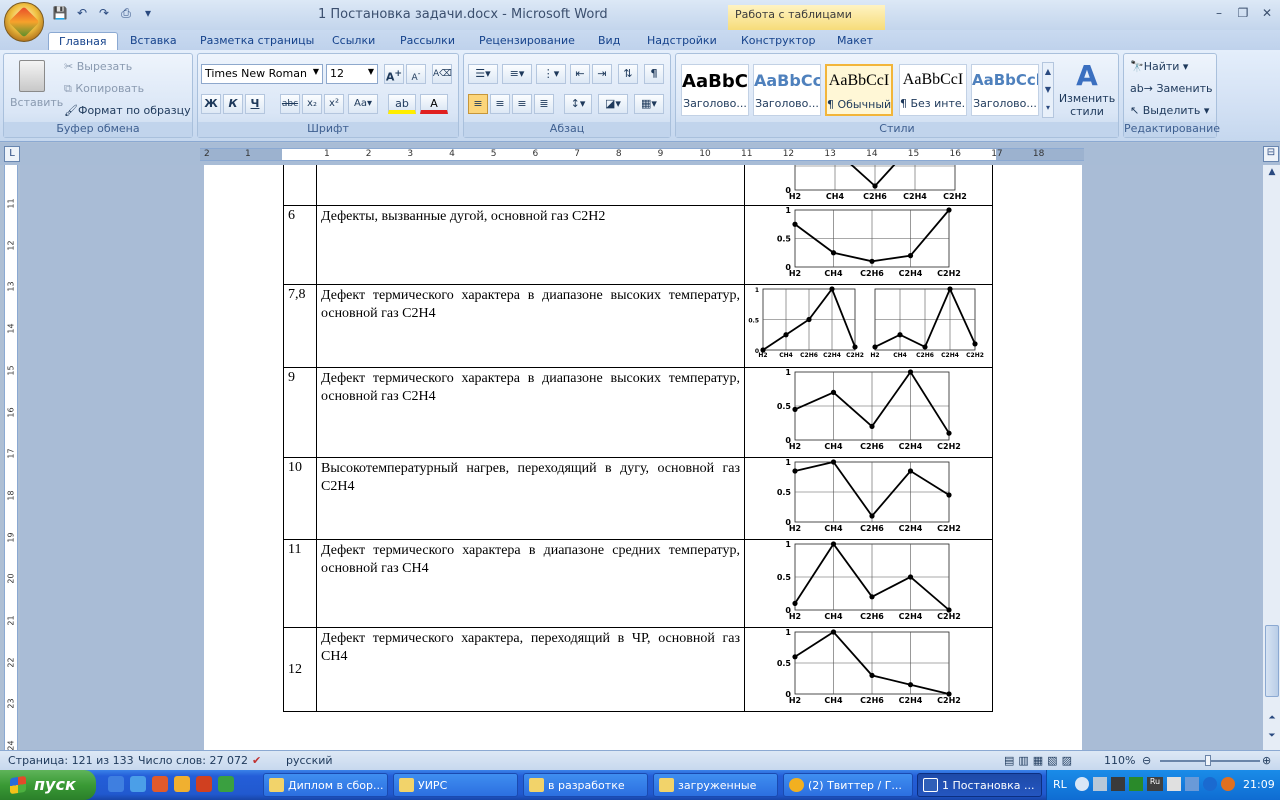 Image resolution: width=1280 pixels, height=800 pixels. Describe the element at coordinates (290, 104) in the screenshot. I see `strikethrough-button: abc` at that location.